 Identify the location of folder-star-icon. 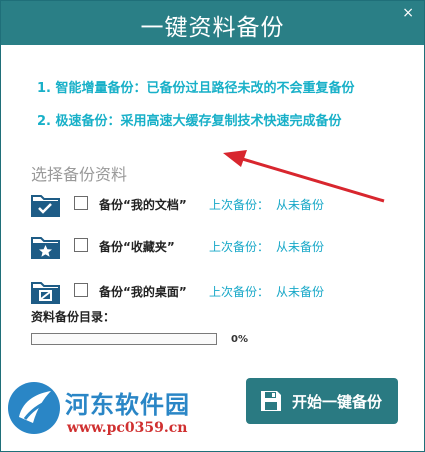
(45, 248).